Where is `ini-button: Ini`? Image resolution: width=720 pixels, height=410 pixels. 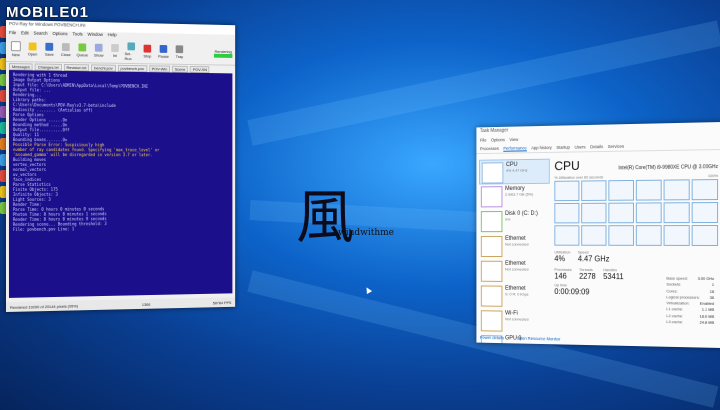
ini-button: Ini is located at coordinates (114, 51).